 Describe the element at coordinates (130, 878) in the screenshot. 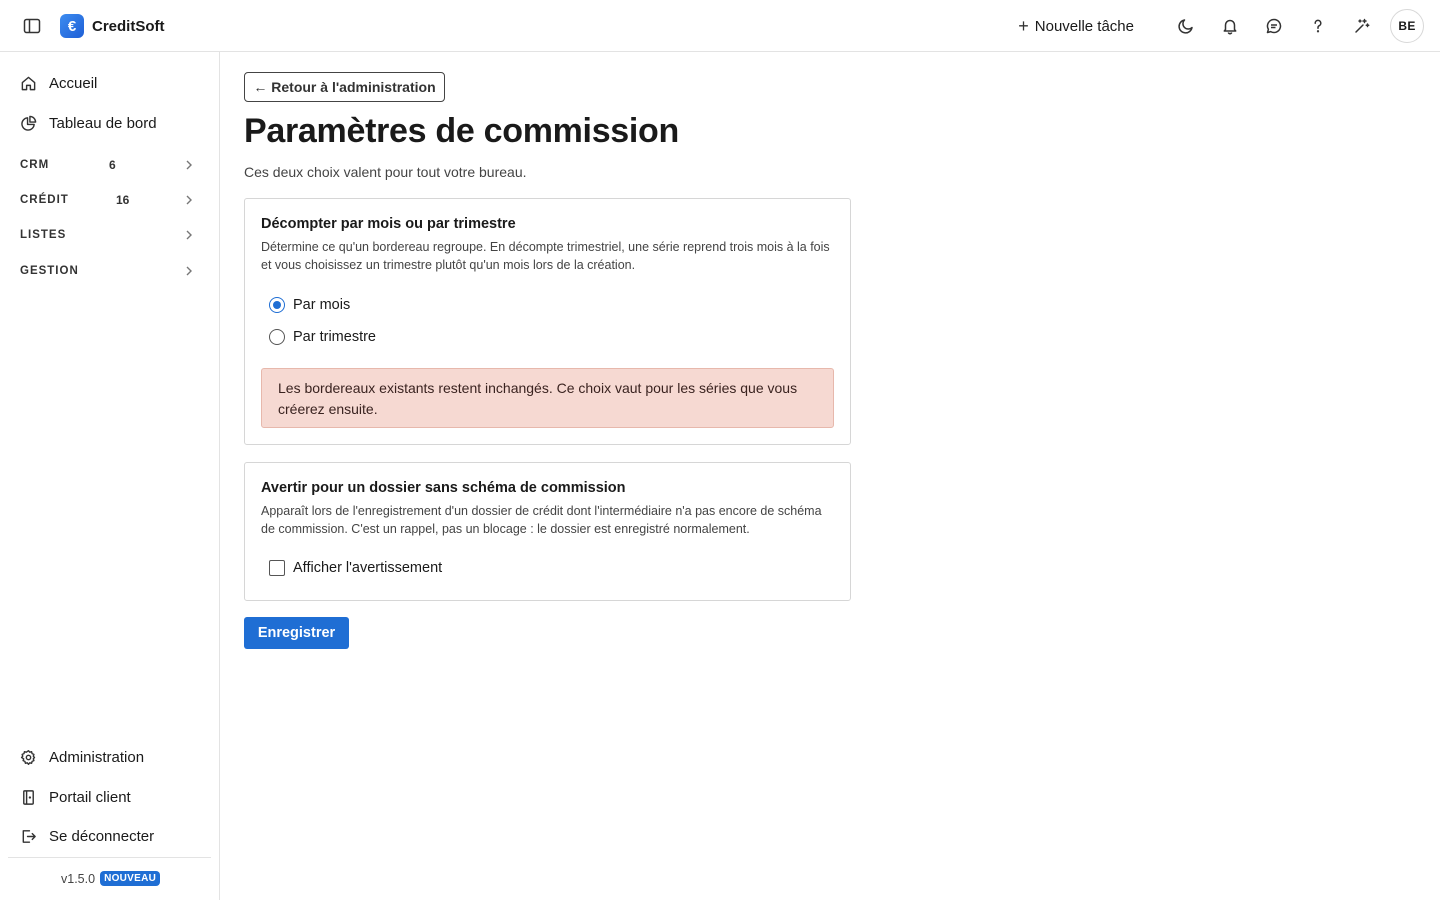

I see `version-badge: NOUVEAU` at that location.